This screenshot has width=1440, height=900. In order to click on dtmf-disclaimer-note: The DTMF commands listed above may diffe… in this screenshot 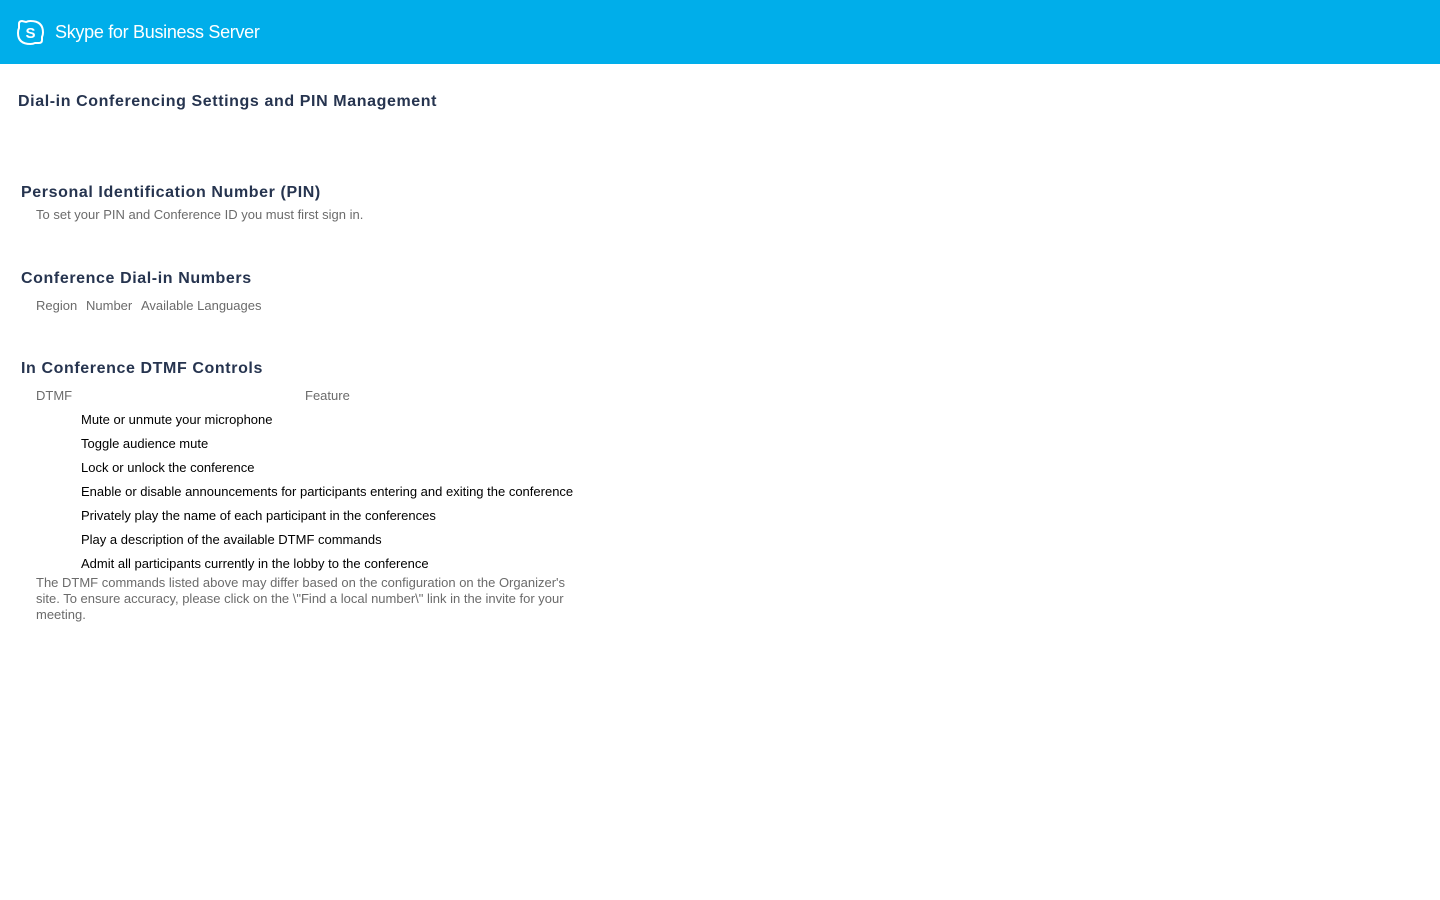, I will do `click(301, 598)`.